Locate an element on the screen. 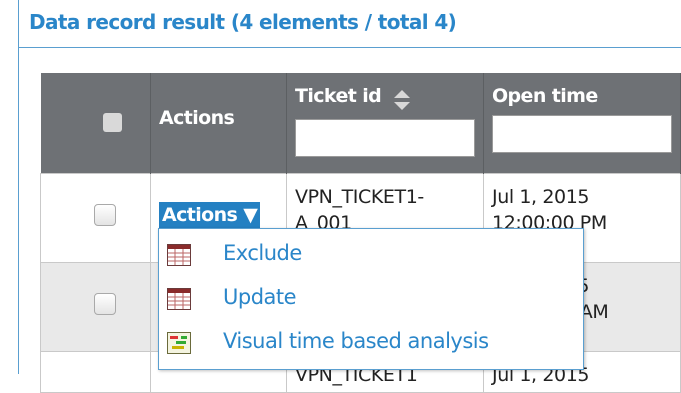  menu-item-update: Update is located at coordinates (370, 299).